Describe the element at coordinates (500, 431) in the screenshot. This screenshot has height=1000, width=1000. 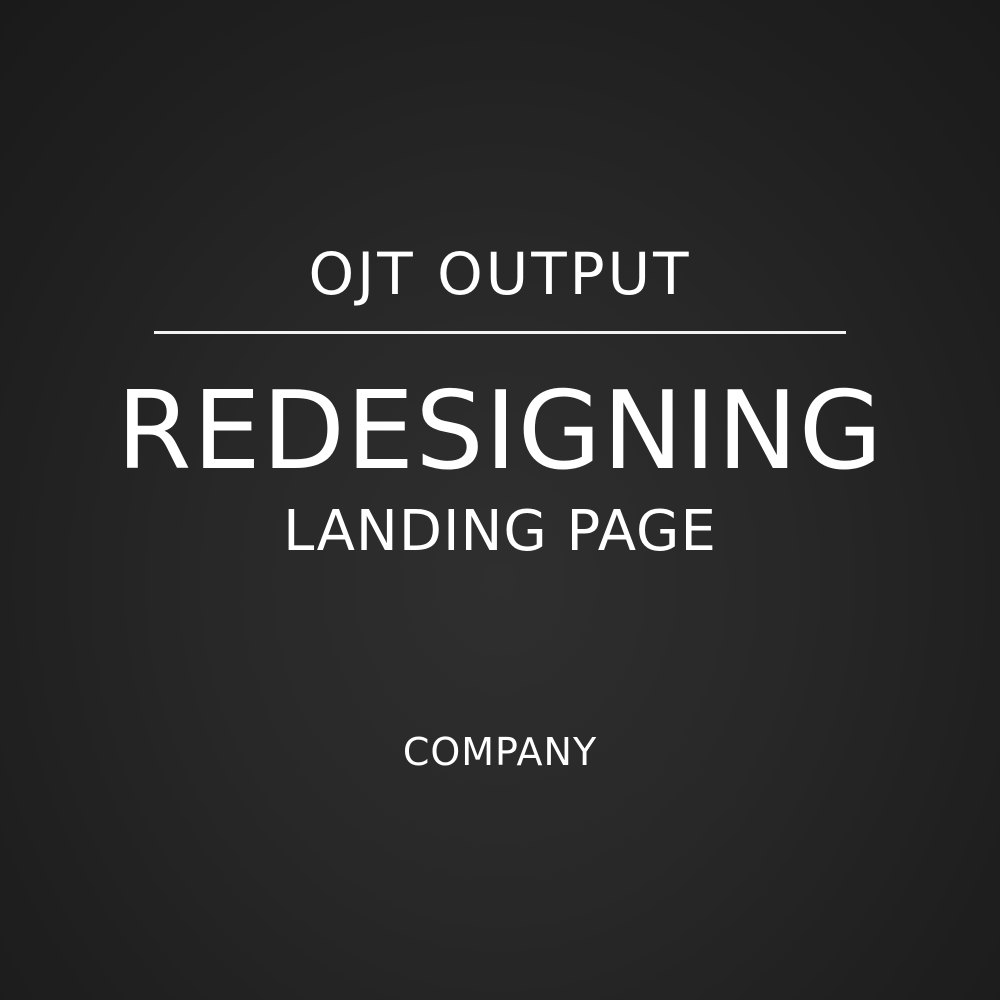
I see `page-title: REDESIGNING` at that location.